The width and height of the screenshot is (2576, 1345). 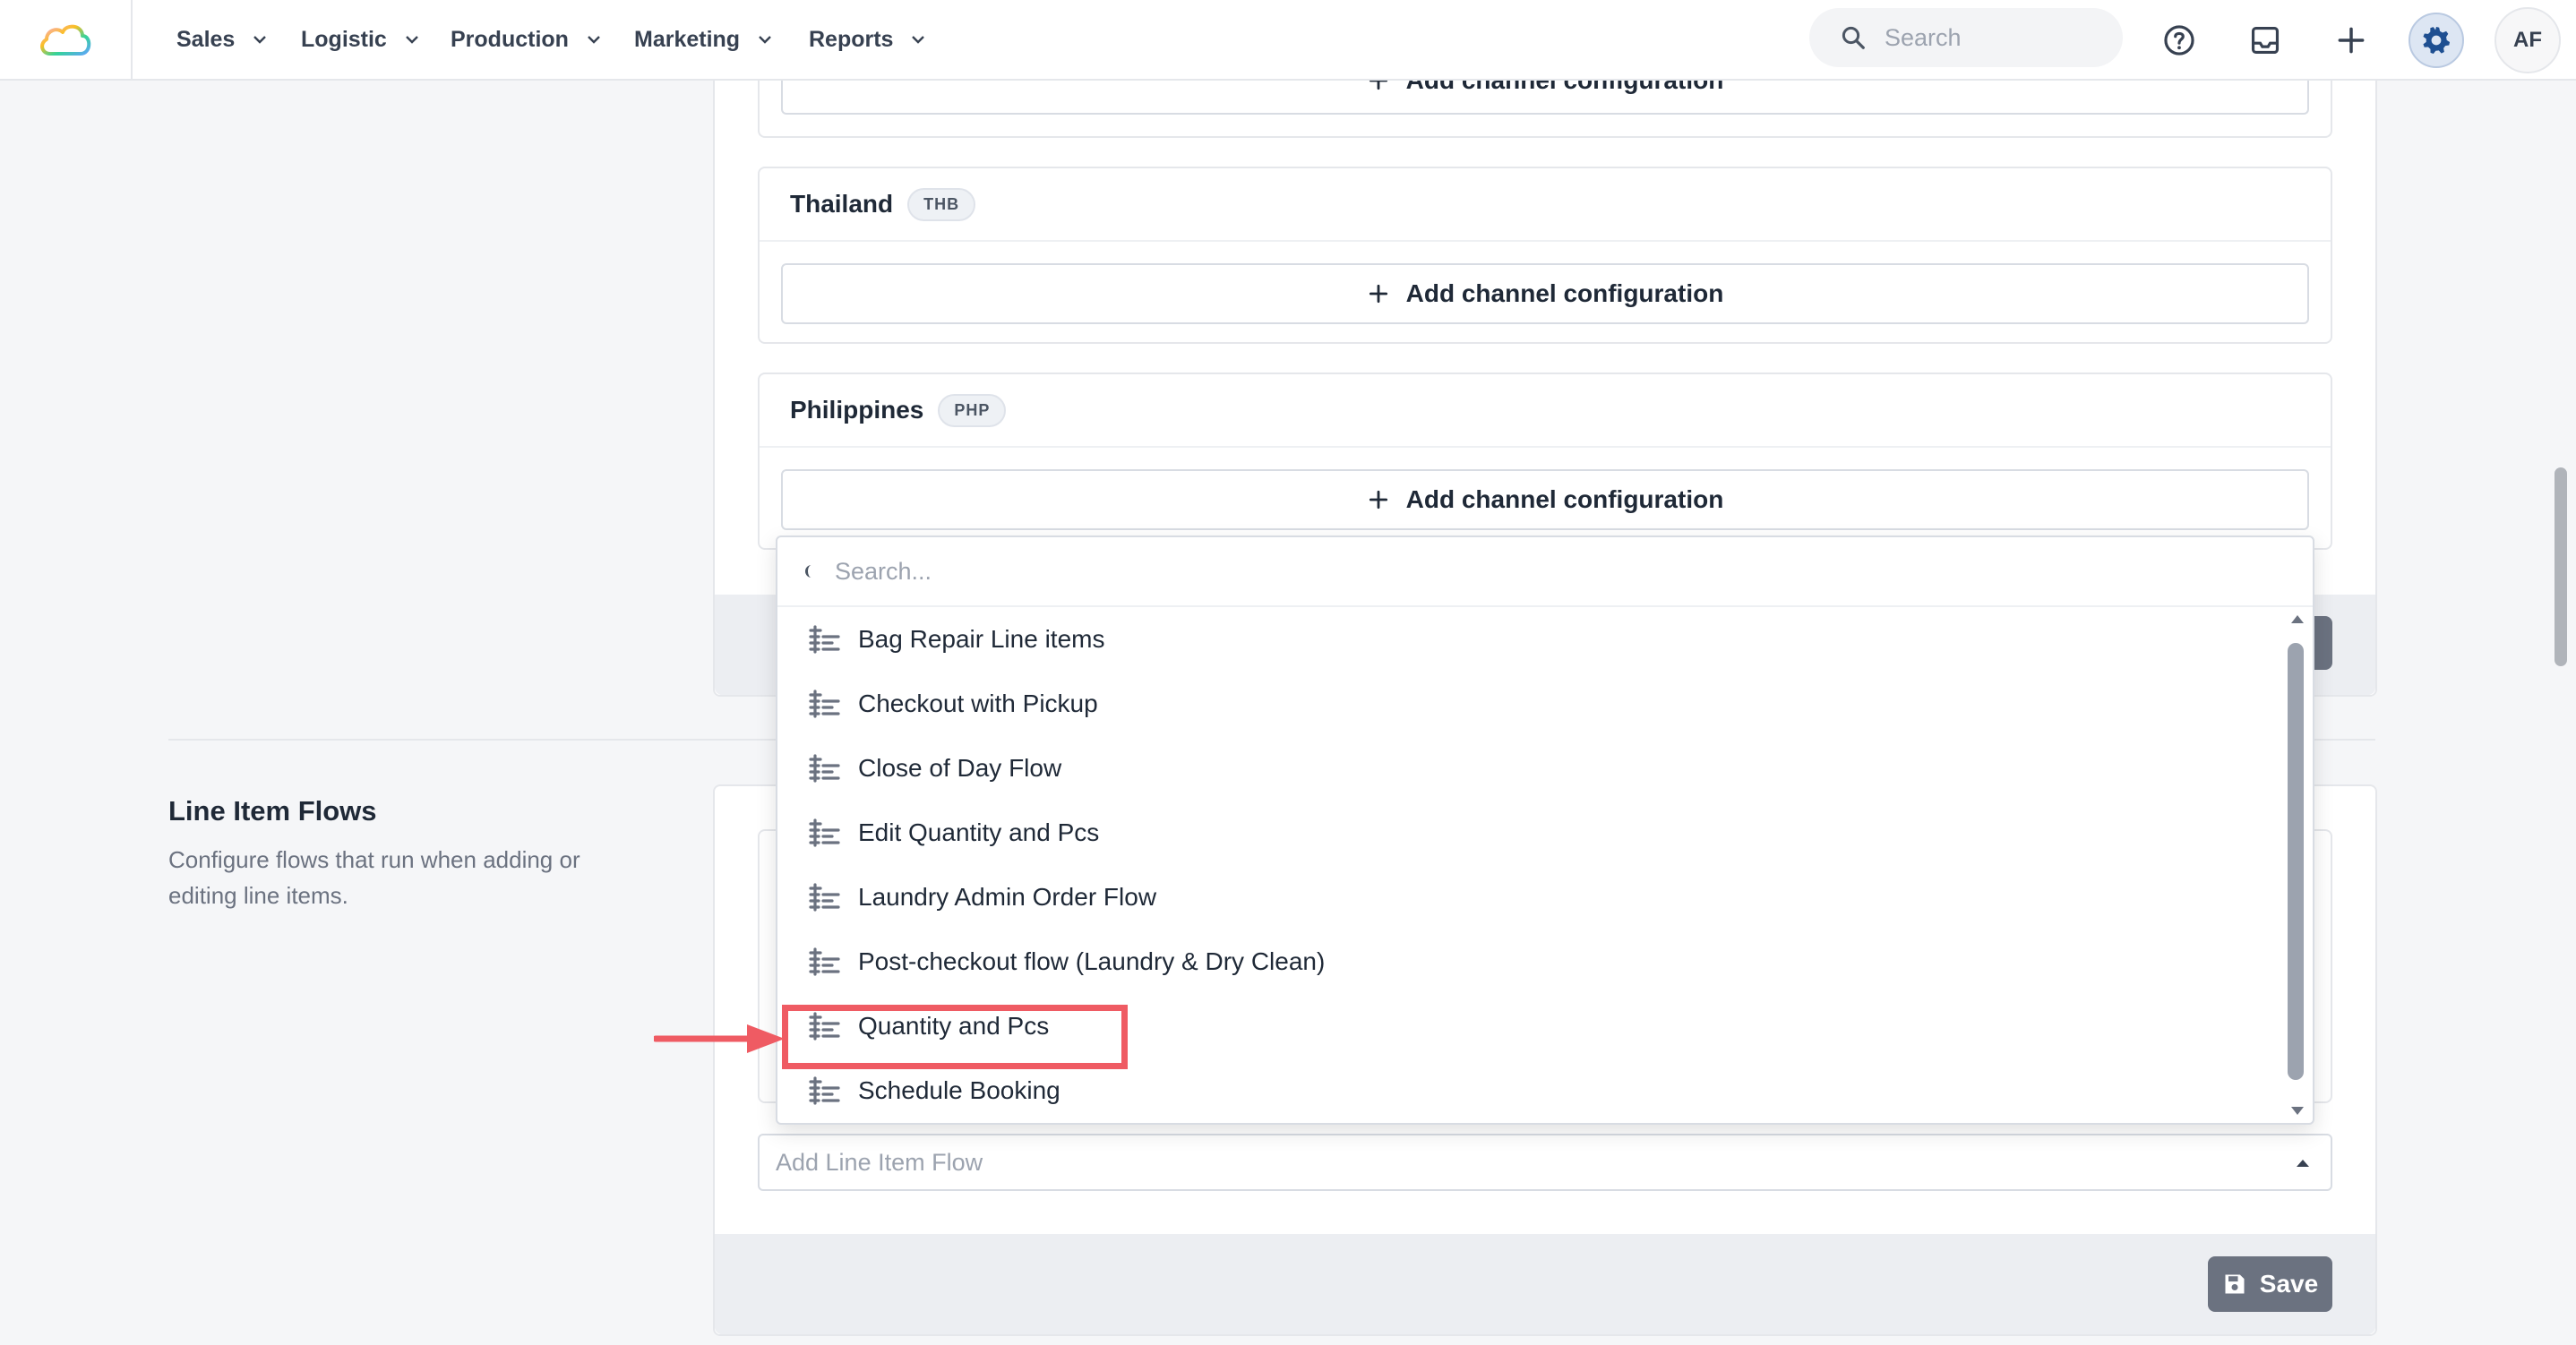 What do you see at coordinates (687, 39) in the screenshot?
I see `nav-marketing-label: Marketing` at bounding box center [687, 39].